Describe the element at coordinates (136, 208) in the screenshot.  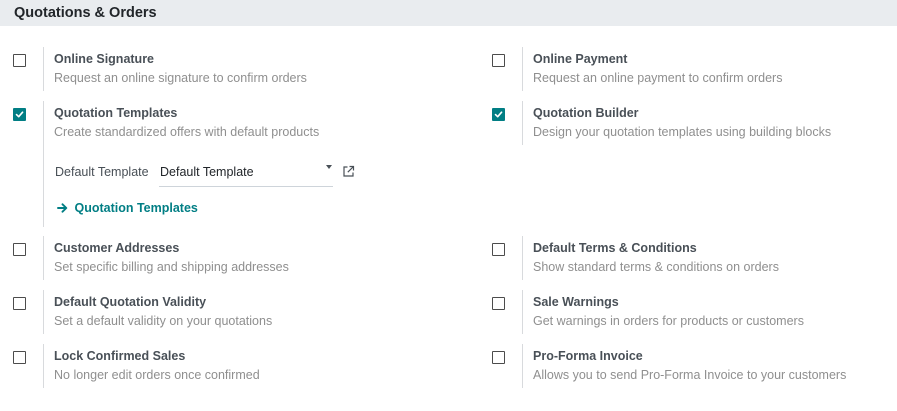
I see `quotation-templates-link-label: Quotation Templates` at that location.